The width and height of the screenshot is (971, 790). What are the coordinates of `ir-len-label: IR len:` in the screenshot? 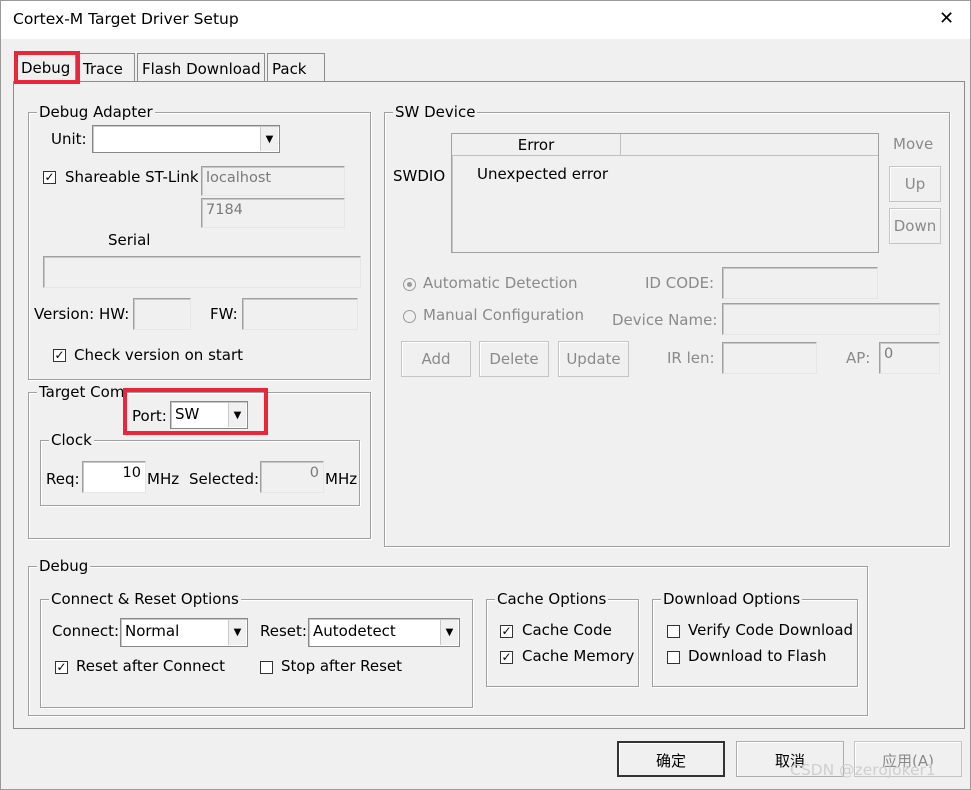 It's located at (691, 358).